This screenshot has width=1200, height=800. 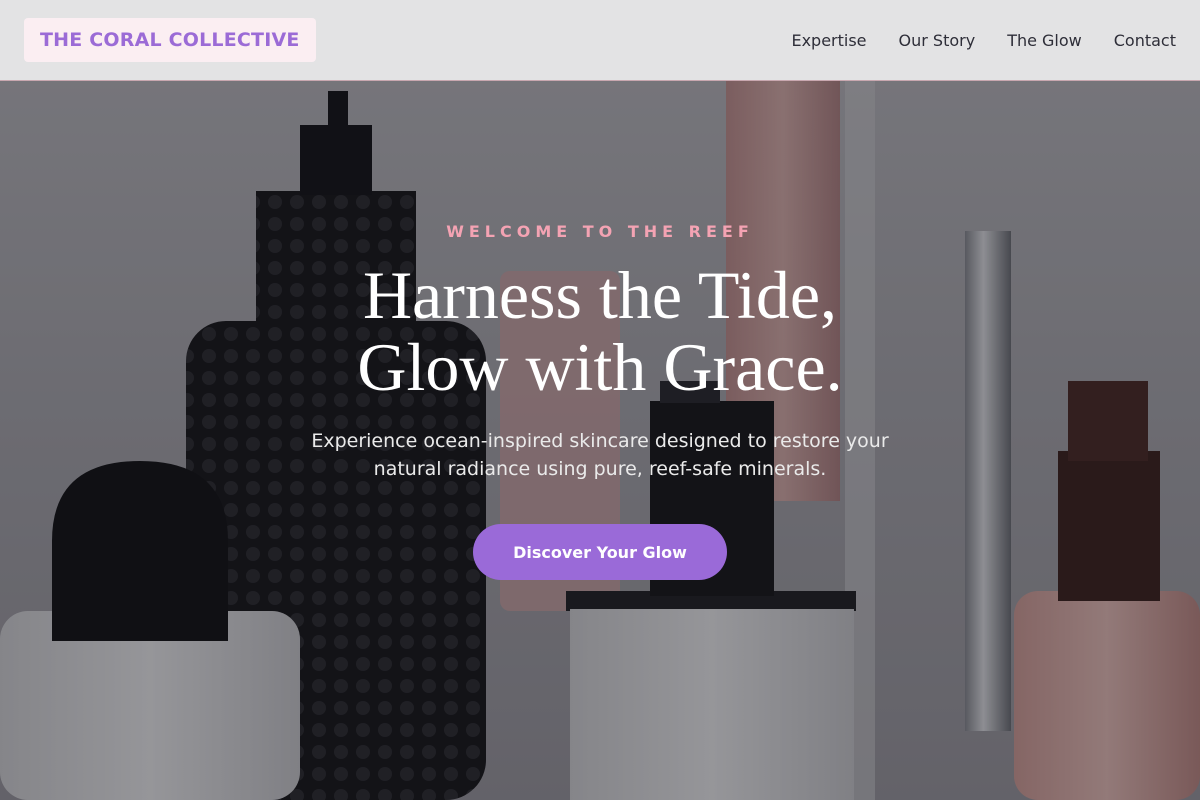 What do you see at coordinates (600, 295) in the screenshot?
I see `hero-headline-line-1: Harness the Tide,` at bounding box center [600, 295].